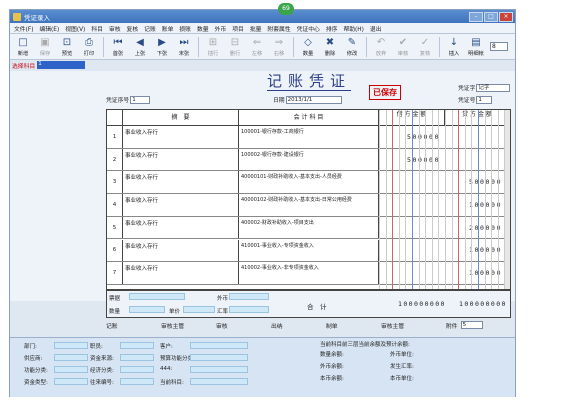  What do you see at coordinates (89, 47) in the screenshot?
I see `toolbar-button: ⎙ 打印` at bounding box center [89, 47].